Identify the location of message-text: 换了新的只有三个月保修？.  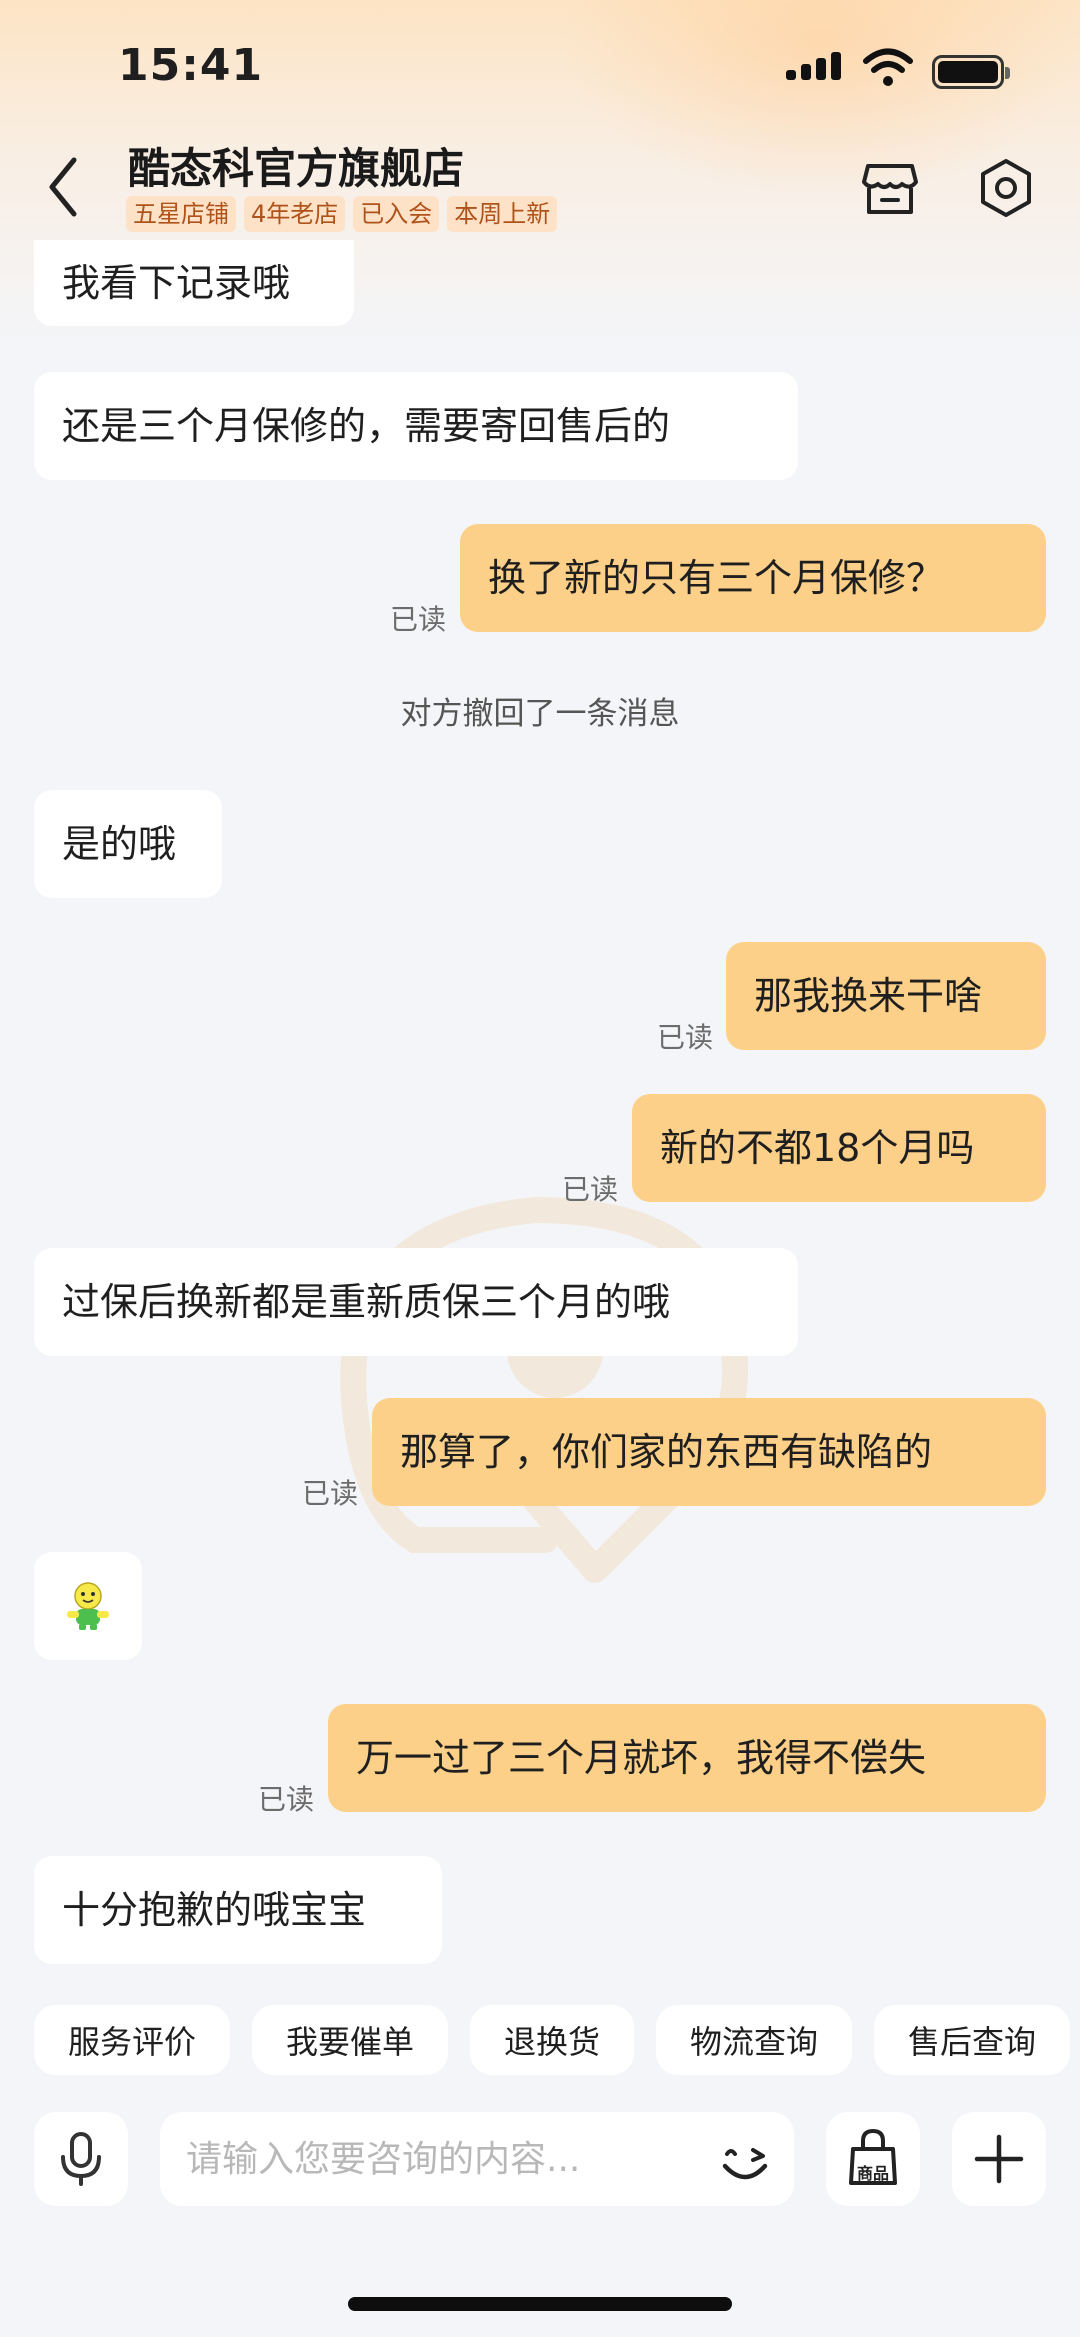
(716, 578).